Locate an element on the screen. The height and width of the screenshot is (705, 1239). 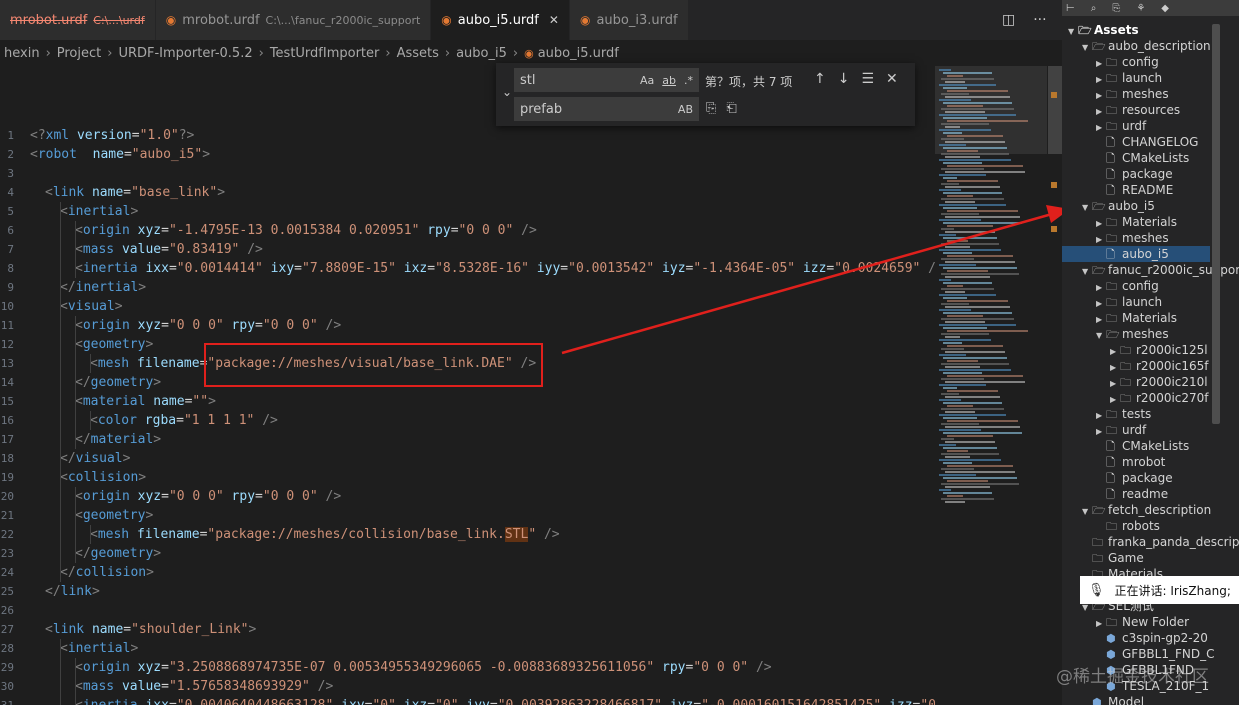
match-word-icon: ab is located at coordinates (669, 80).